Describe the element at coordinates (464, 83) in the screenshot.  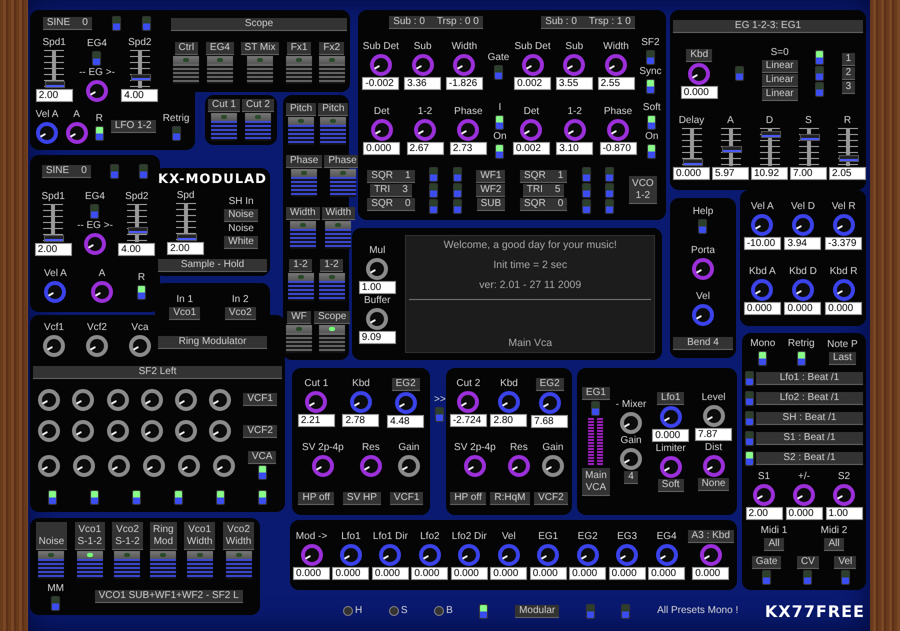
I see `value-field: -1.826` at that location.